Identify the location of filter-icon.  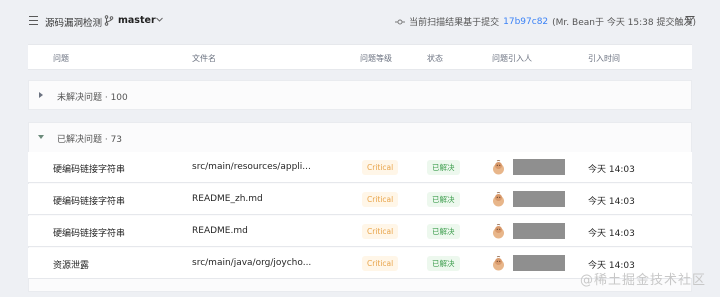
(690, 20).